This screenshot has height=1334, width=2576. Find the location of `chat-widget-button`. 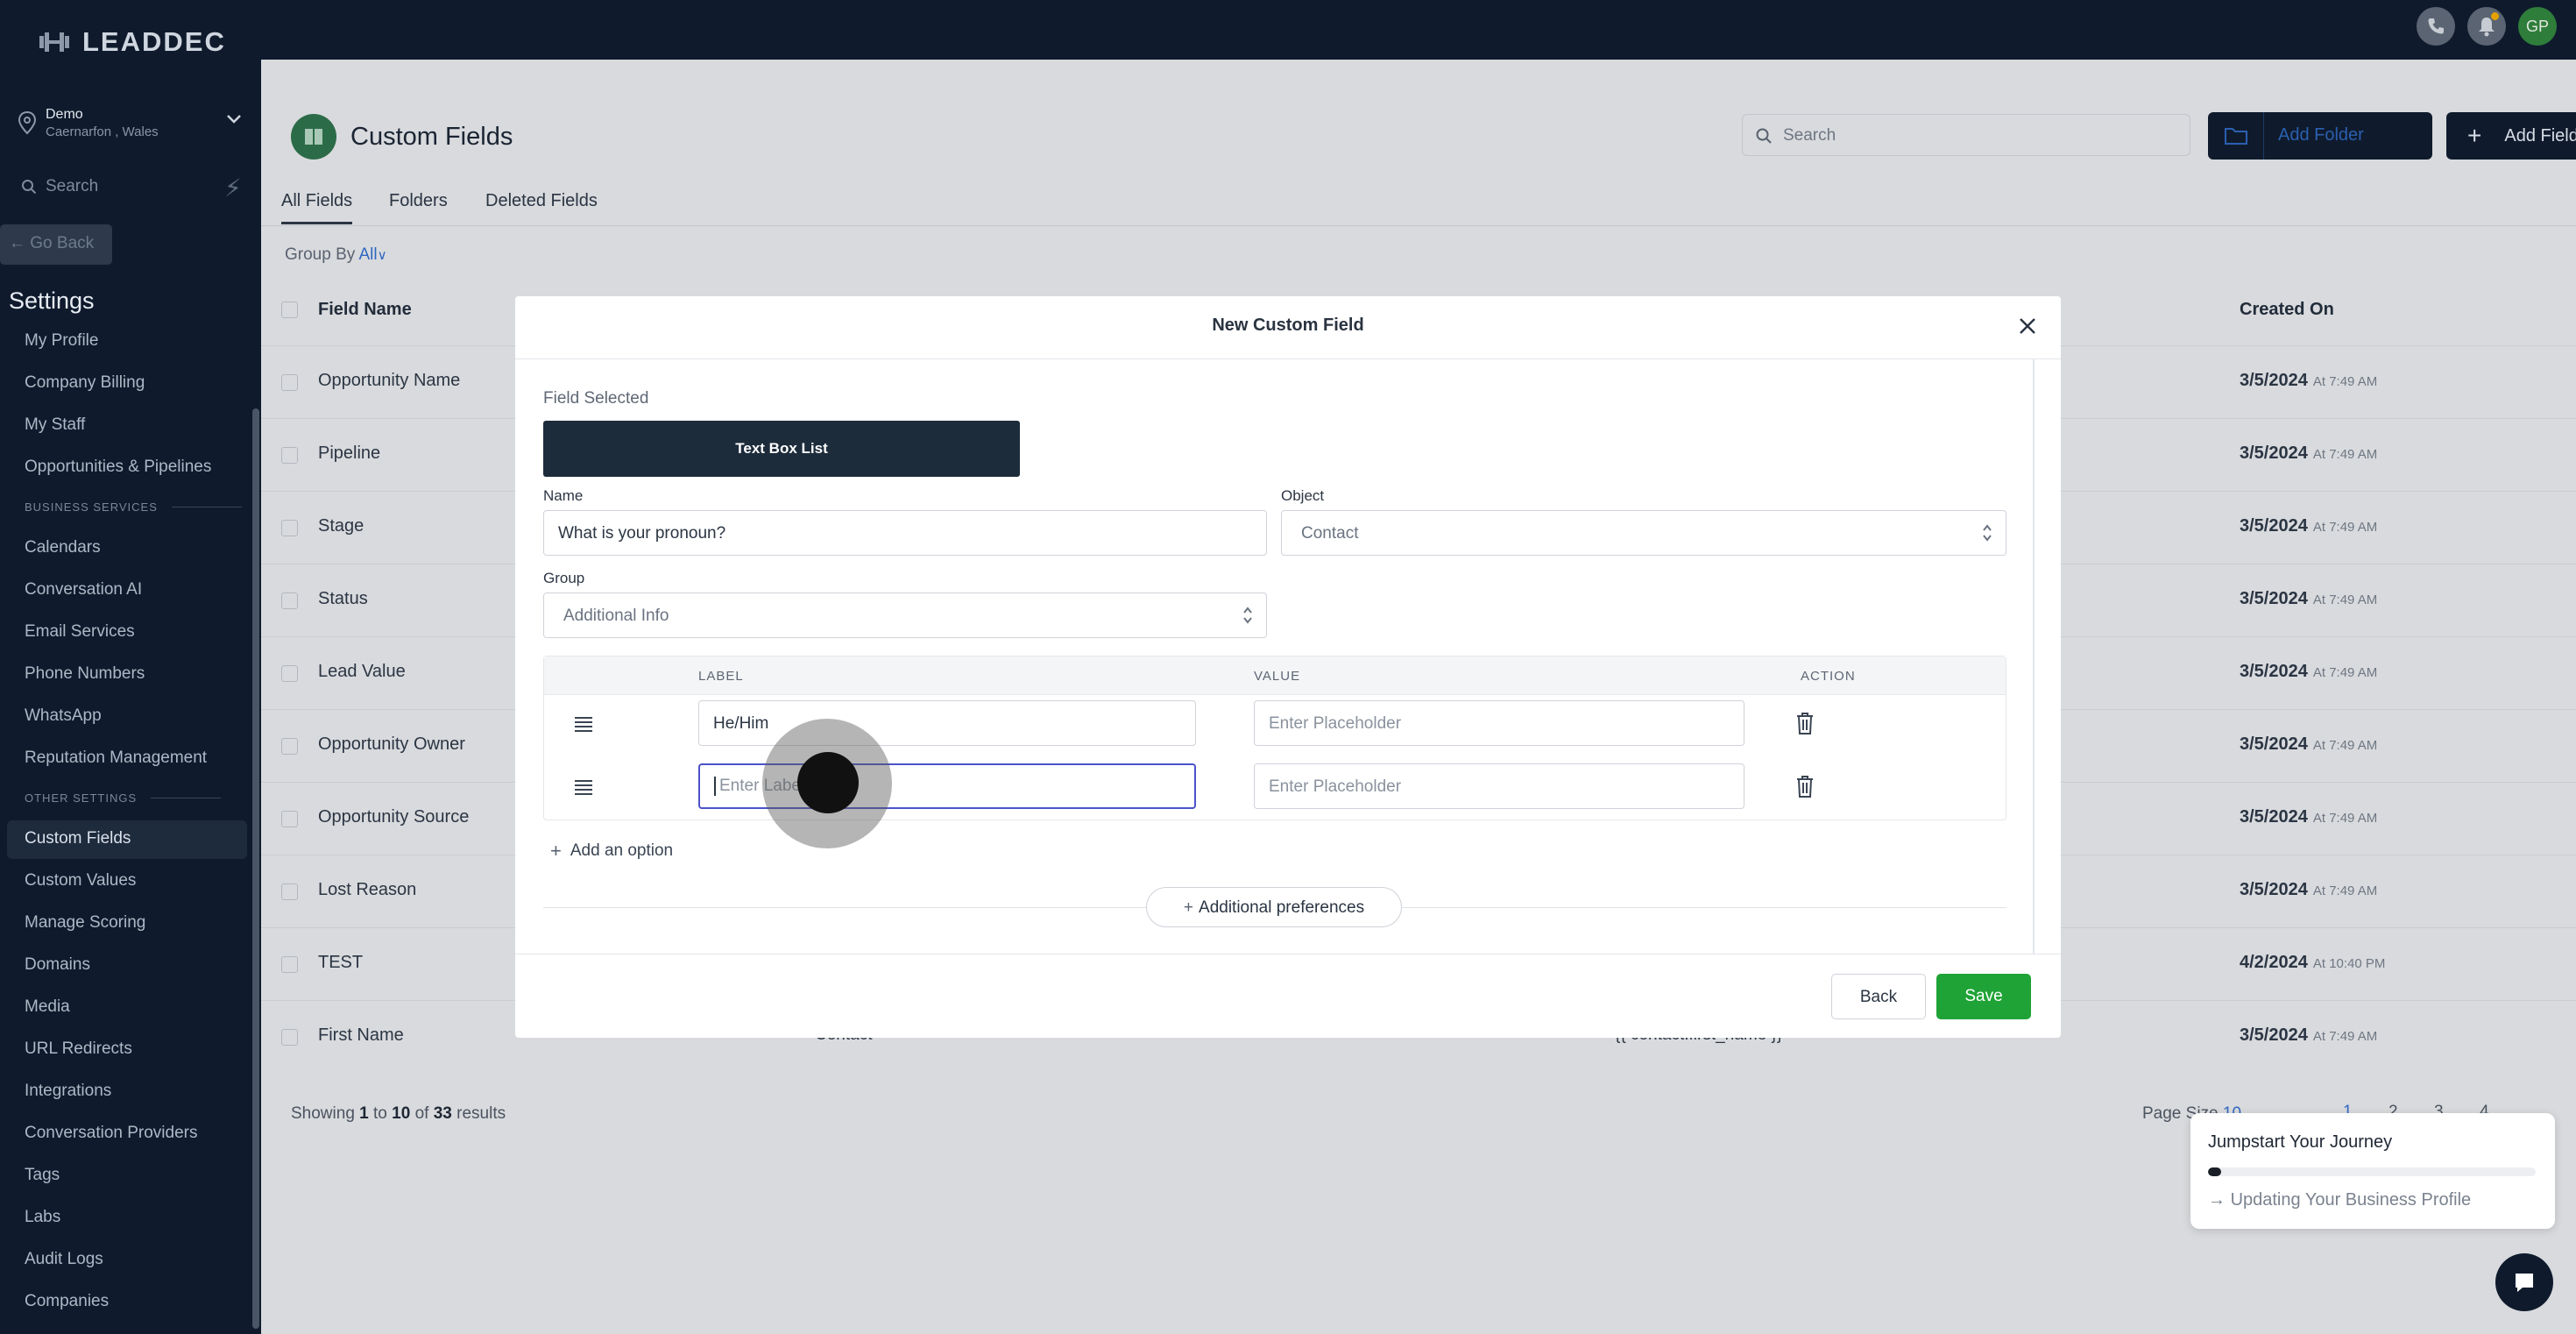

chat-widget-button is located at coordinates (2524, 1282).